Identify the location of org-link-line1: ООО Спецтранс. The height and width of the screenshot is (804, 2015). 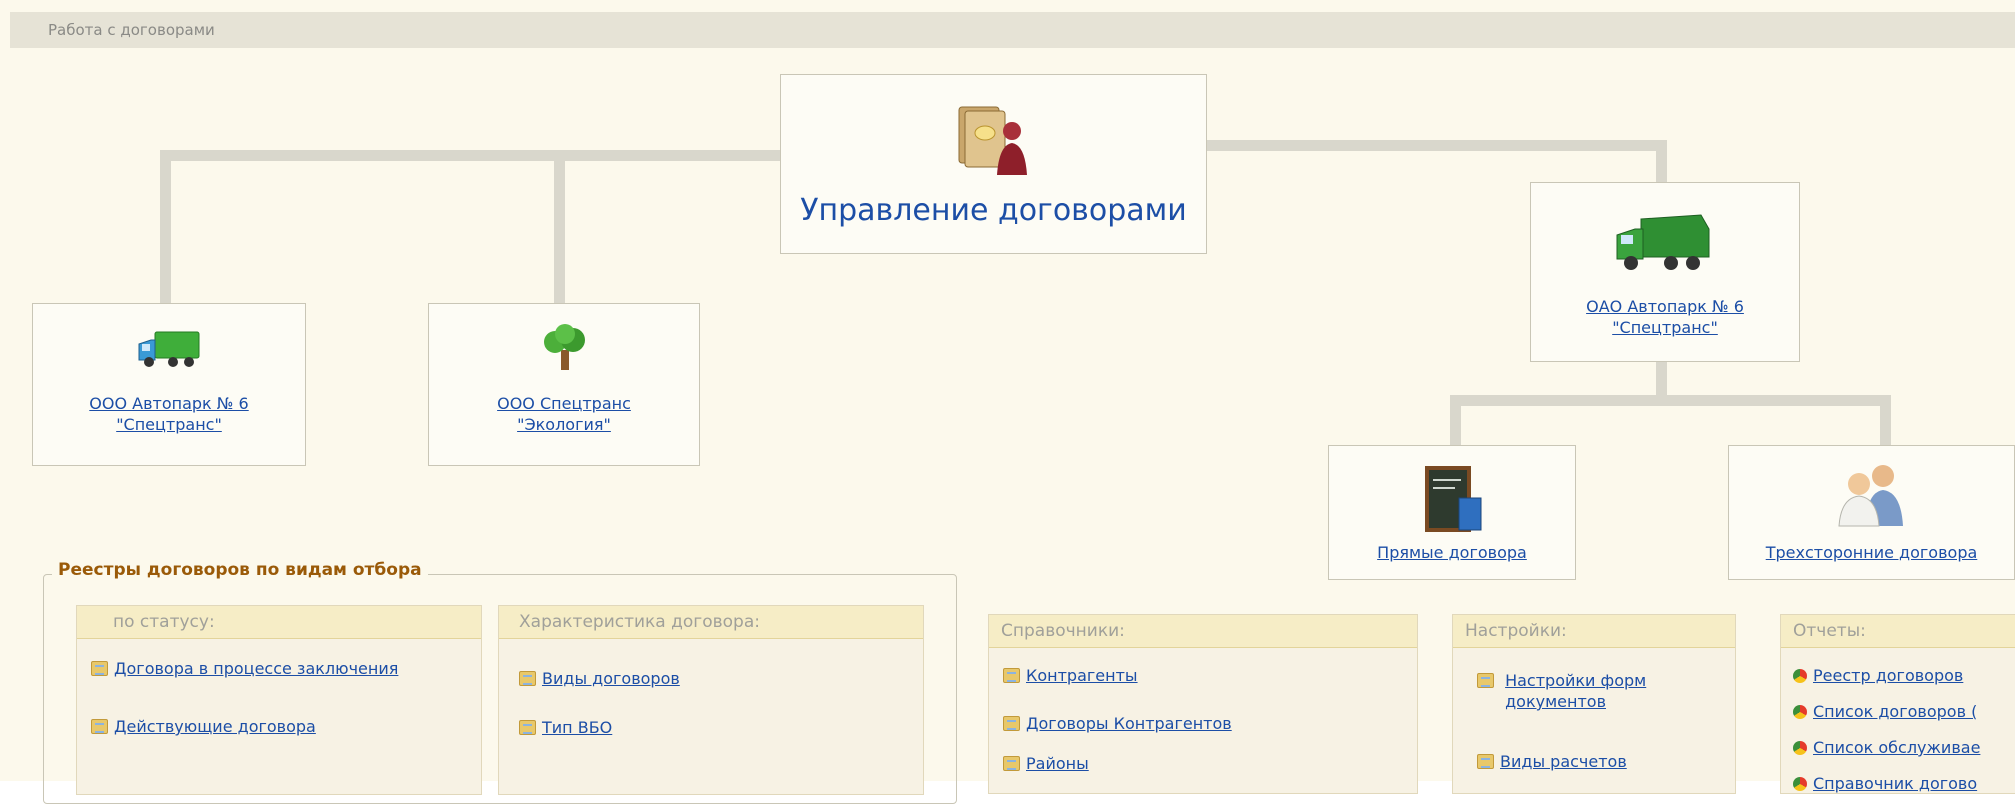
(564, 403).